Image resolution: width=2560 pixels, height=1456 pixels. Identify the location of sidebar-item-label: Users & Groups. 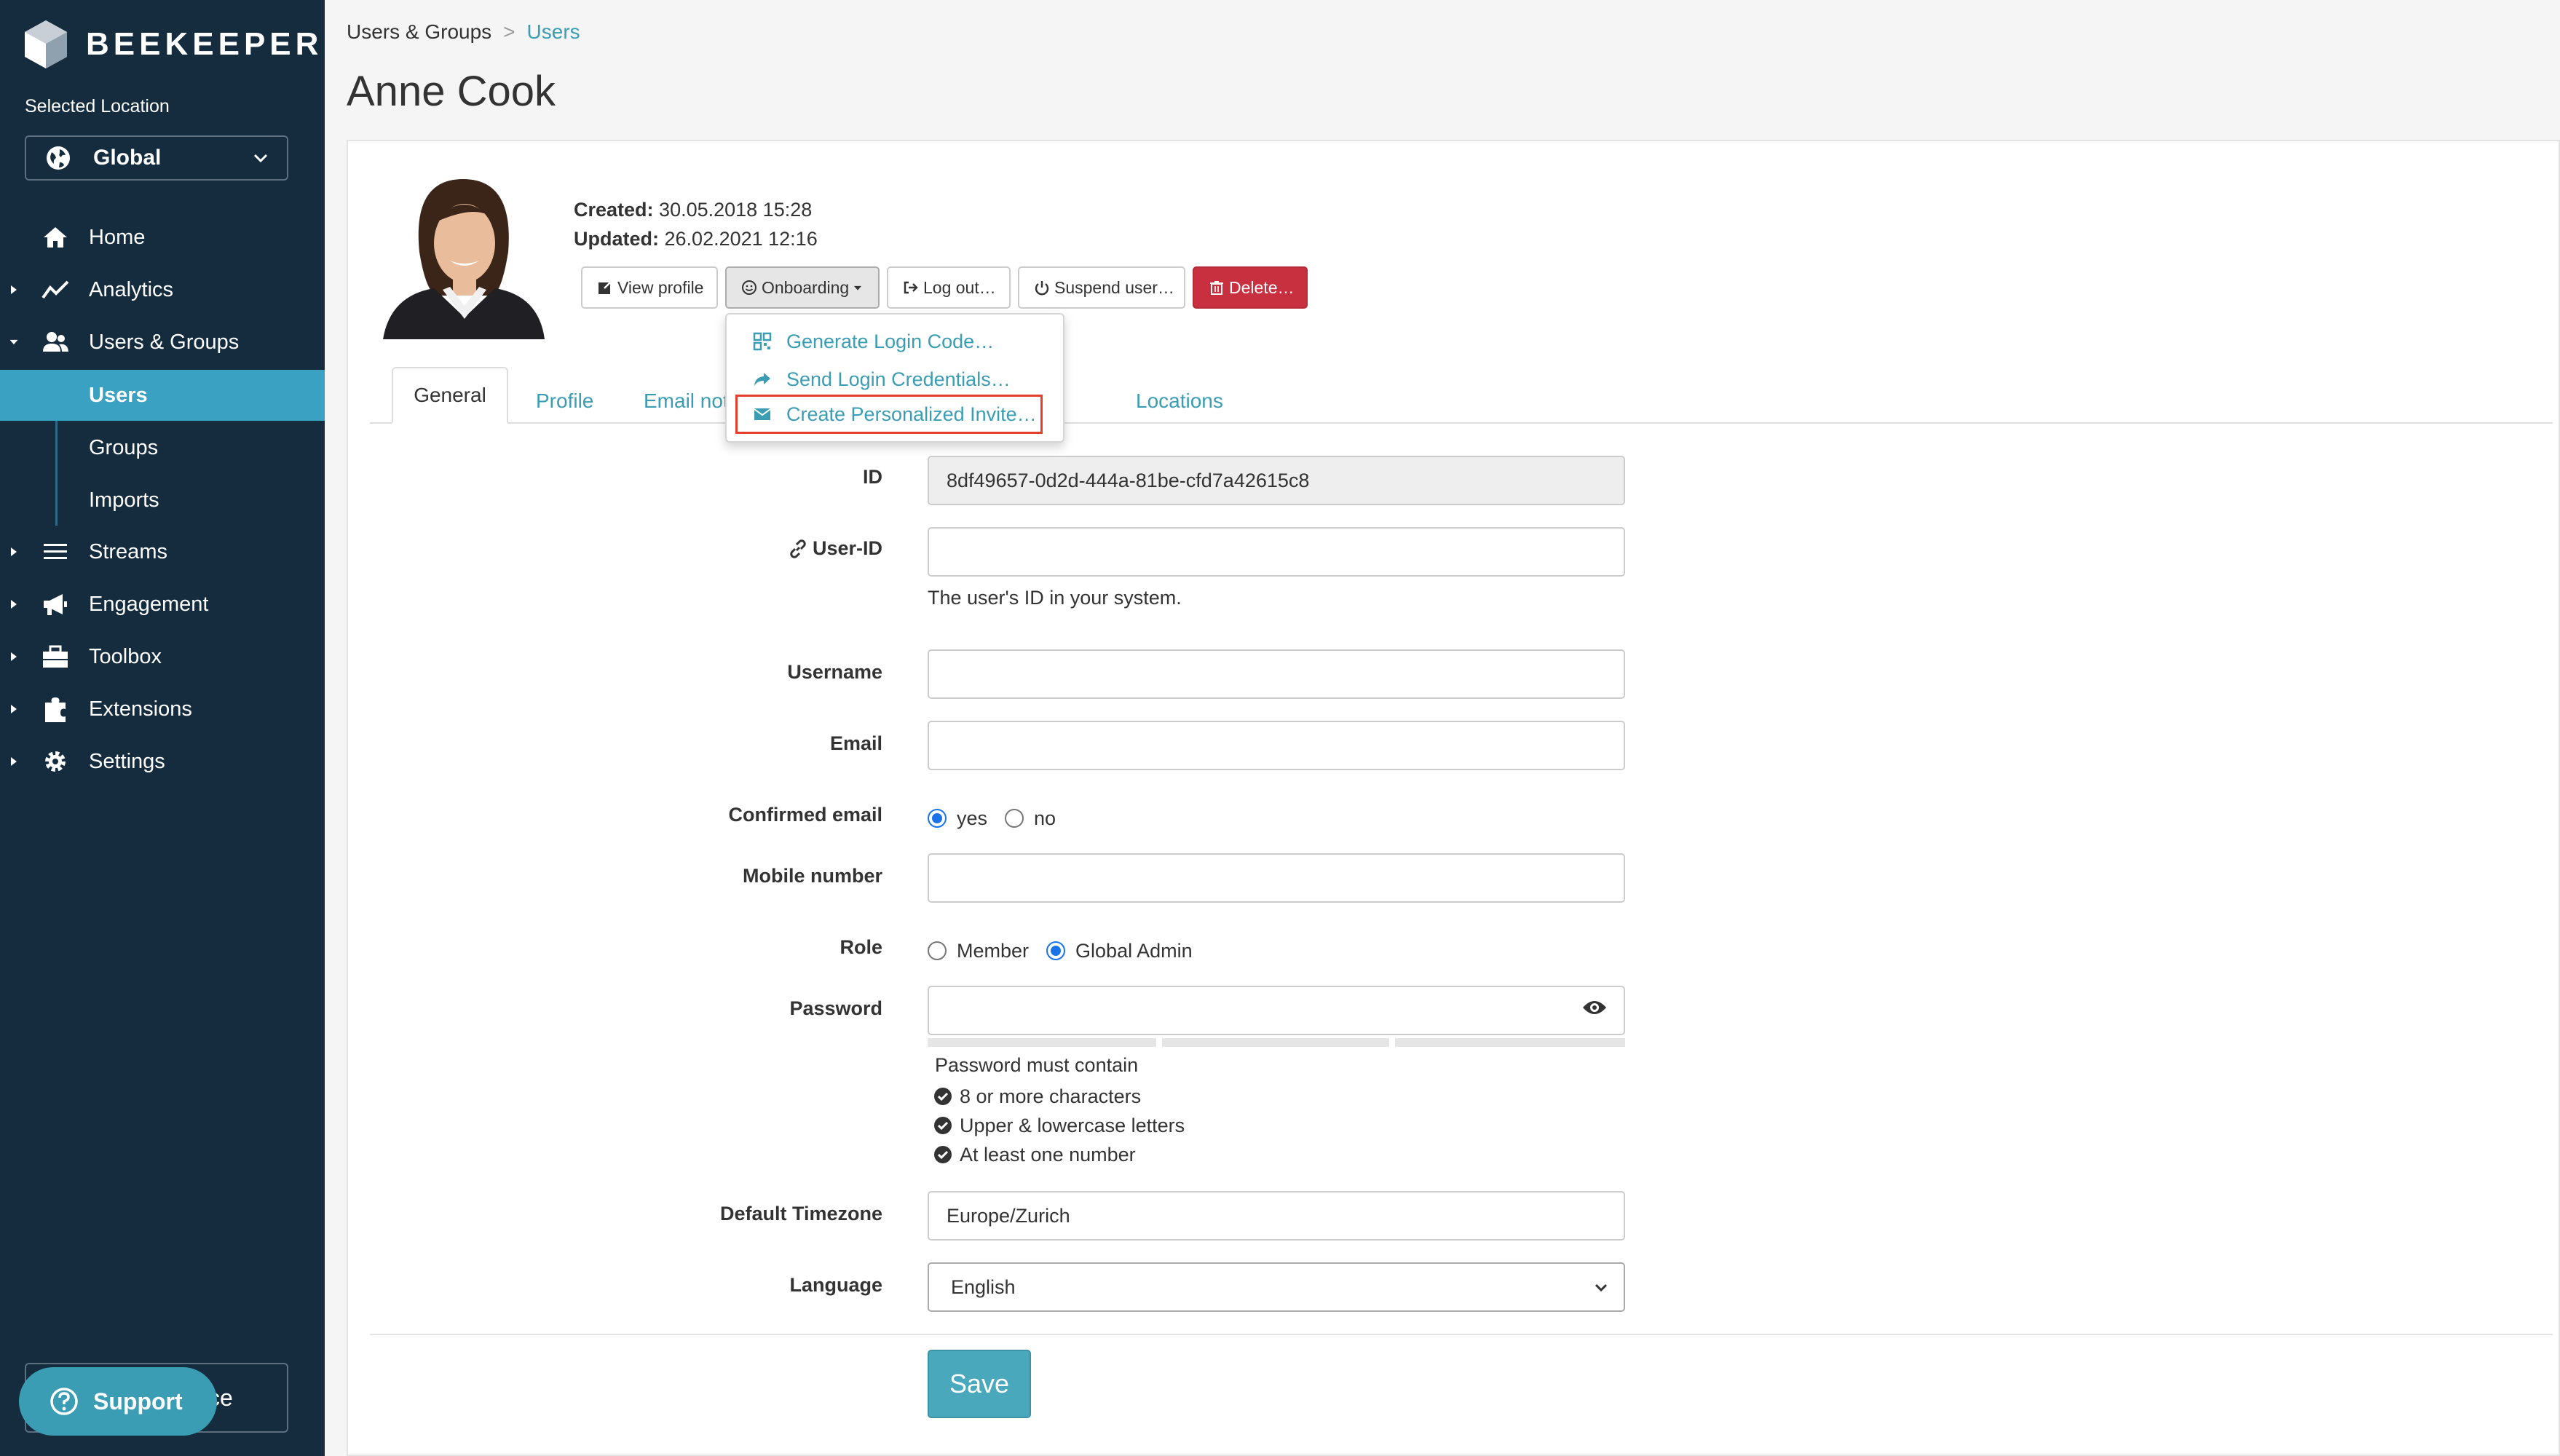
(164, 342).